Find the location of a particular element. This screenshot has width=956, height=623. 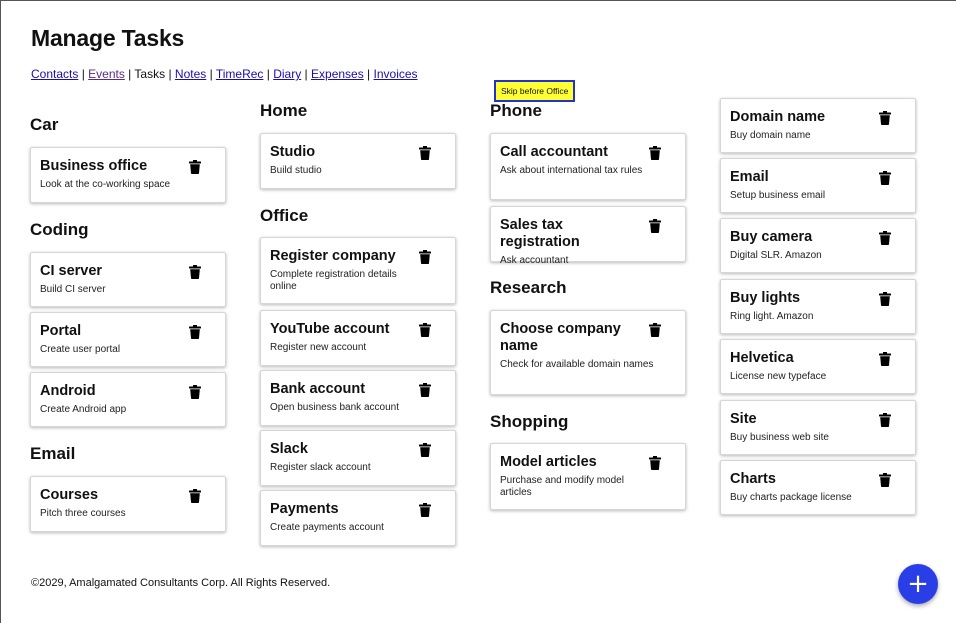

nav-tasks-current: Tasks is located at coordinates (150, 74).